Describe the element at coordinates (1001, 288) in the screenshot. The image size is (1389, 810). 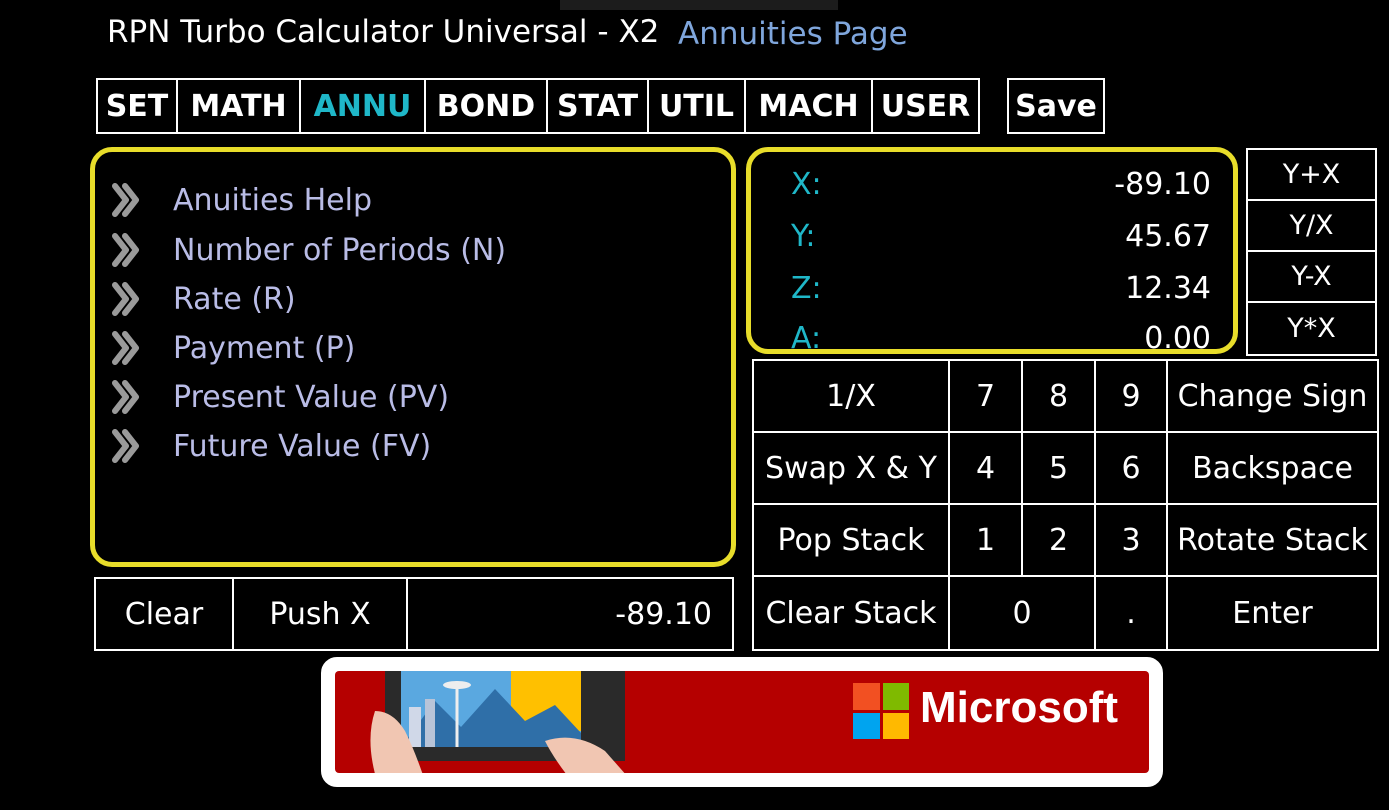
I see `stack-register-z: Z: 12.34` at that location.